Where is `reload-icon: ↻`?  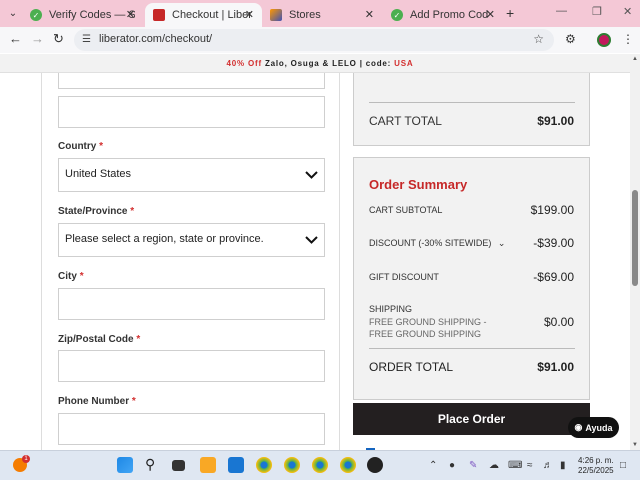 reload-icon: ↻ is located at coordinates (58, 39).